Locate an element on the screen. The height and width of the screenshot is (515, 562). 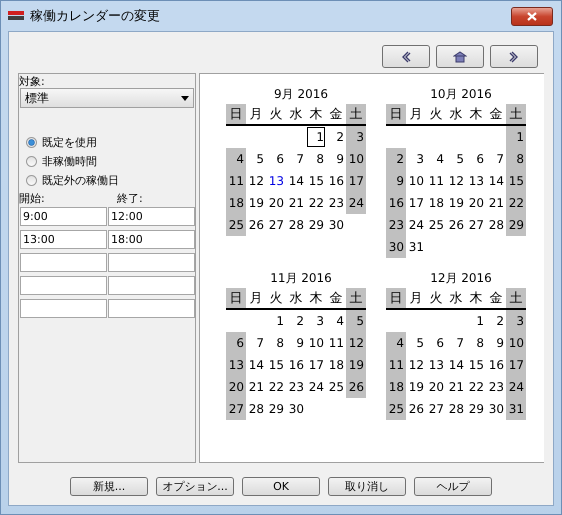
calendar-day: 9 is located at coordinates (396, 181).